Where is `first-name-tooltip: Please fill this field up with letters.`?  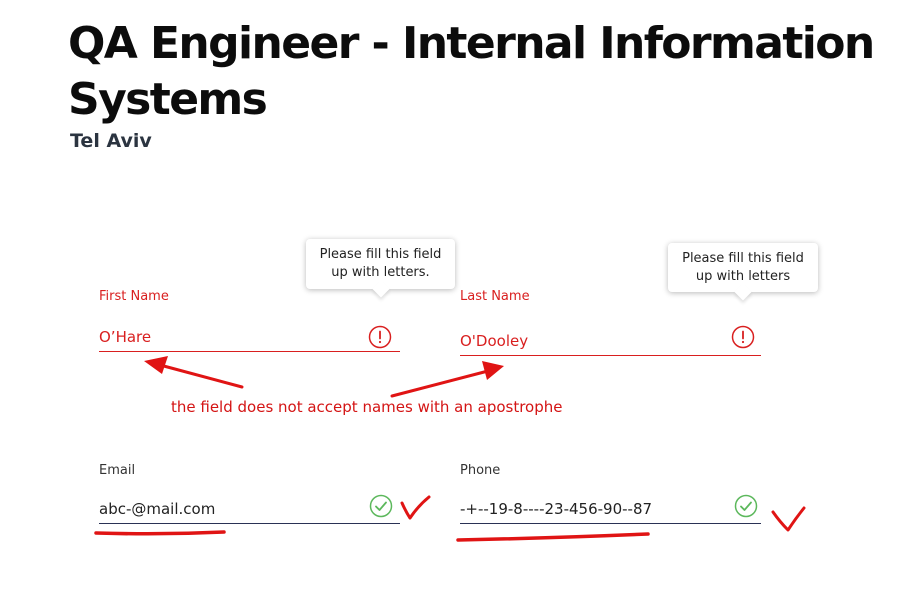
first-name-tooltip: Please fill this field up with letters. is located at coordinates (380, 264).